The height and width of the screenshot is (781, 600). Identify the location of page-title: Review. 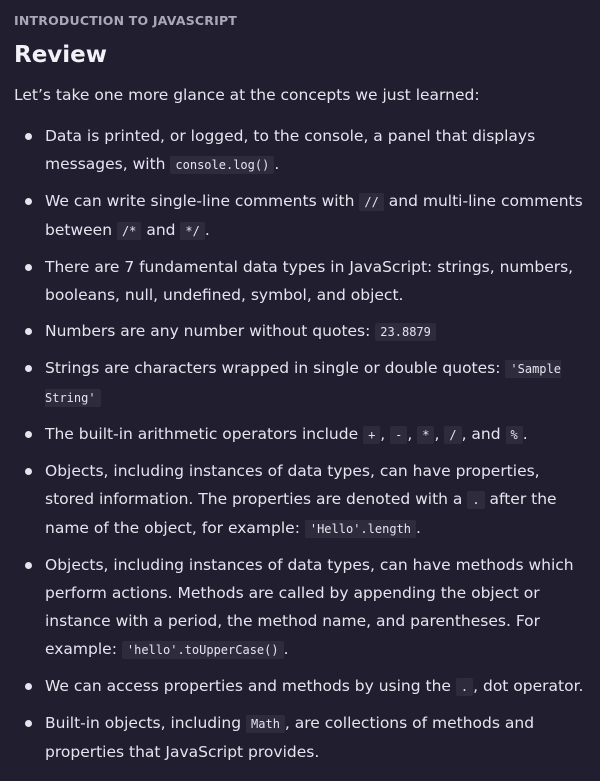
(61, 55).